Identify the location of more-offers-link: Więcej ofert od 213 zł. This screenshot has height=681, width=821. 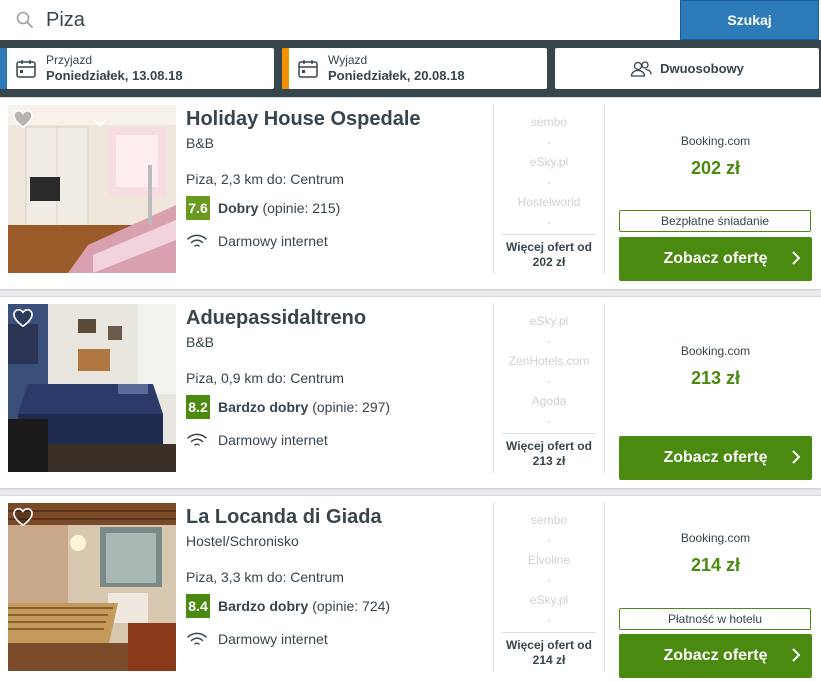
(549, 453).